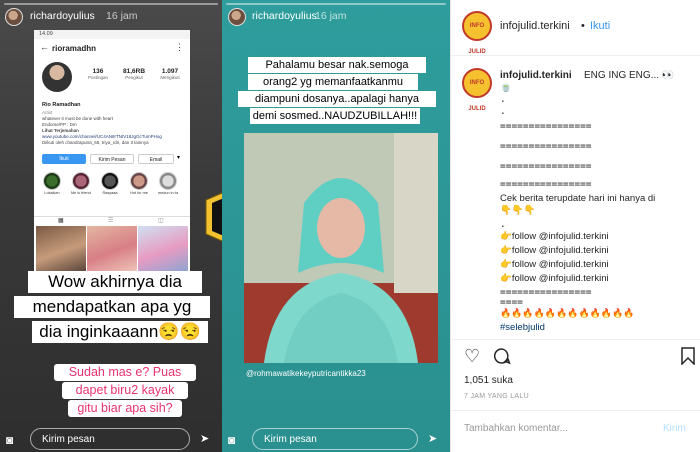 Image resolution: width=700 pixels, height=452 pixels. What do you see at coordinates (688, 358) in the screenshot?
I see `bookmark-icon` at bounding box center [688, 358].